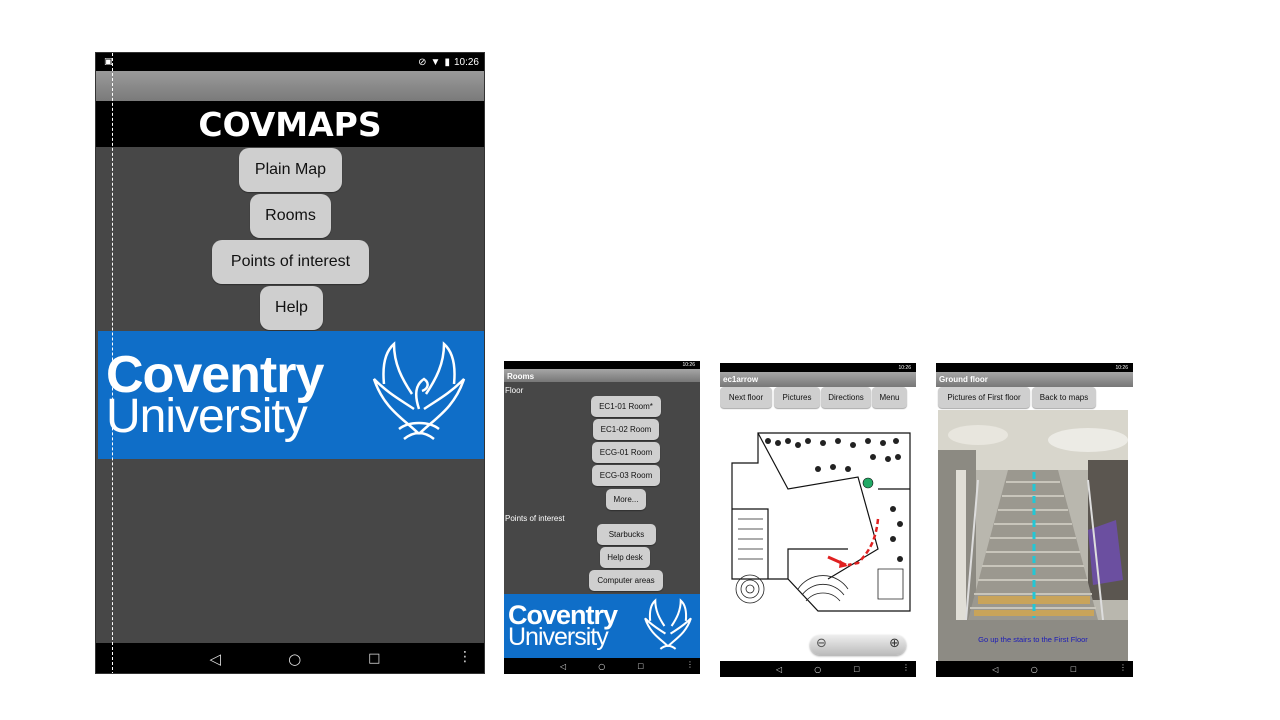 The width and height of the screenshot is (1280, 720). I want to click on screen-title: ec1arrow, so click(741, 379).